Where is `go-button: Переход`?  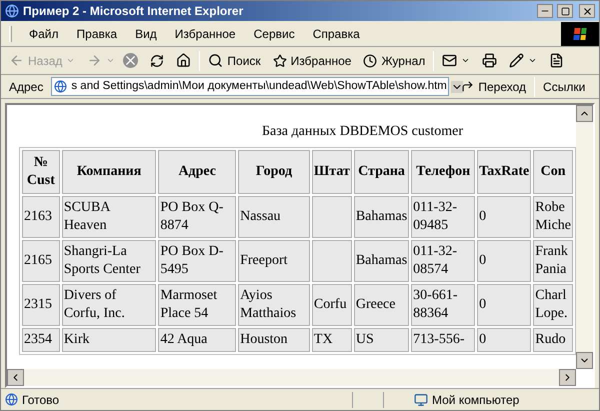 go-button: Переход is located at coordinates (493, 87).